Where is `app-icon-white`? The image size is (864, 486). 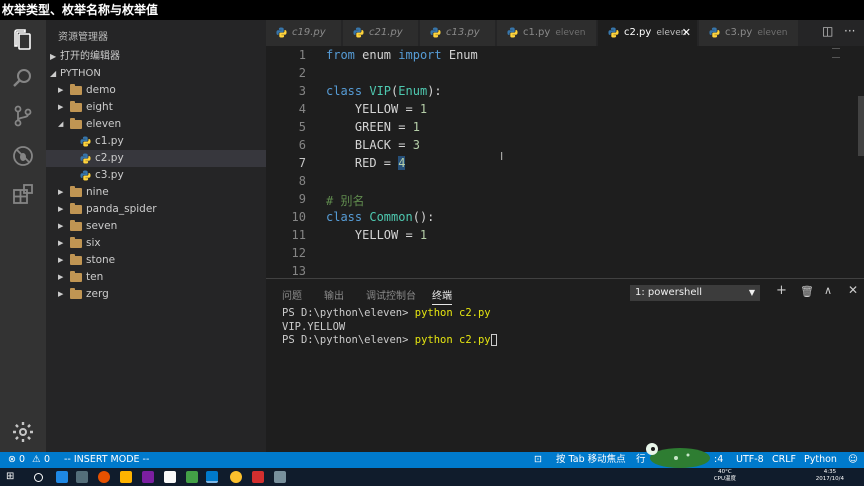
app-icon-white is located at coordinates (170, 477).